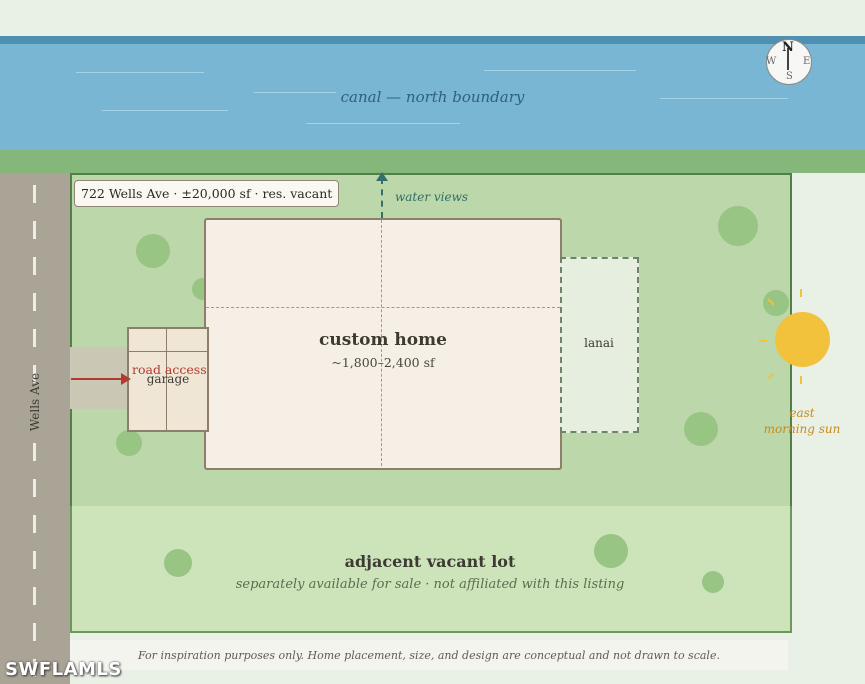 The image size is (865, 684). Describe the element at coordinates (383, 340) in the screenshot. I see `home-title: custom home` at that location.